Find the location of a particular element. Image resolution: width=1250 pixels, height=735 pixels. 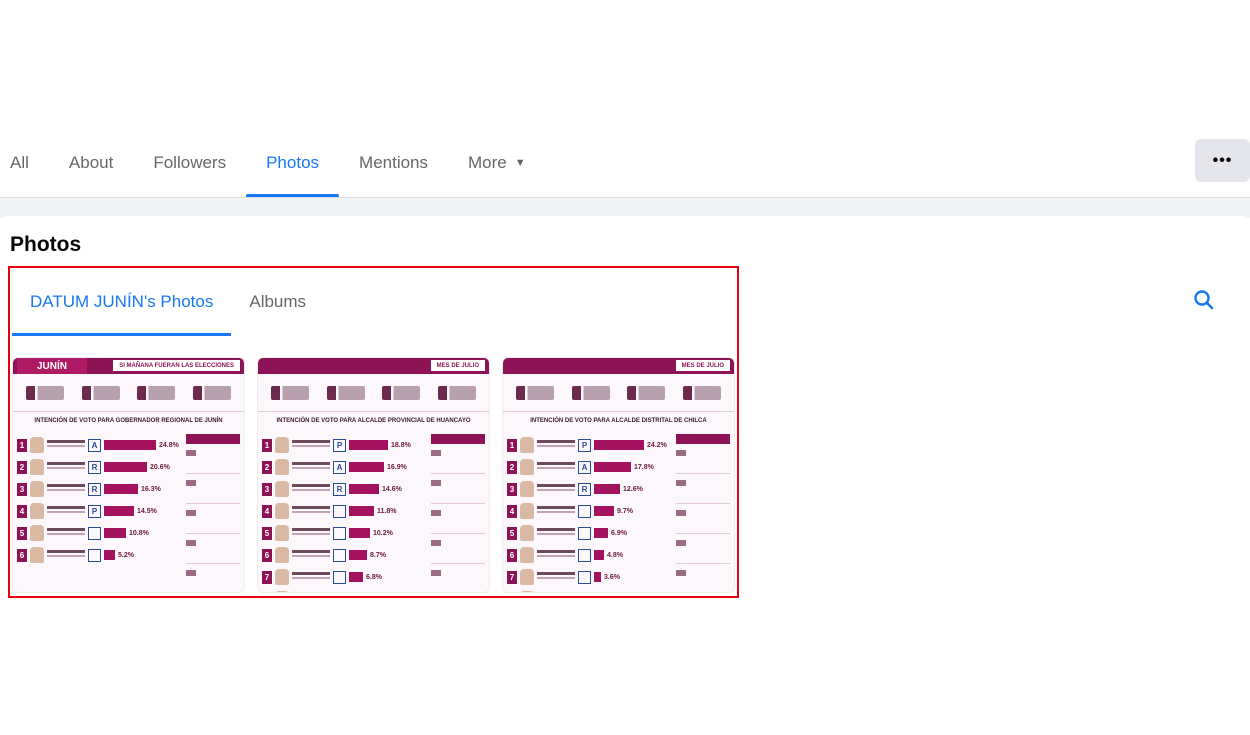

party-logo: R is located at coordinates (94, 489).